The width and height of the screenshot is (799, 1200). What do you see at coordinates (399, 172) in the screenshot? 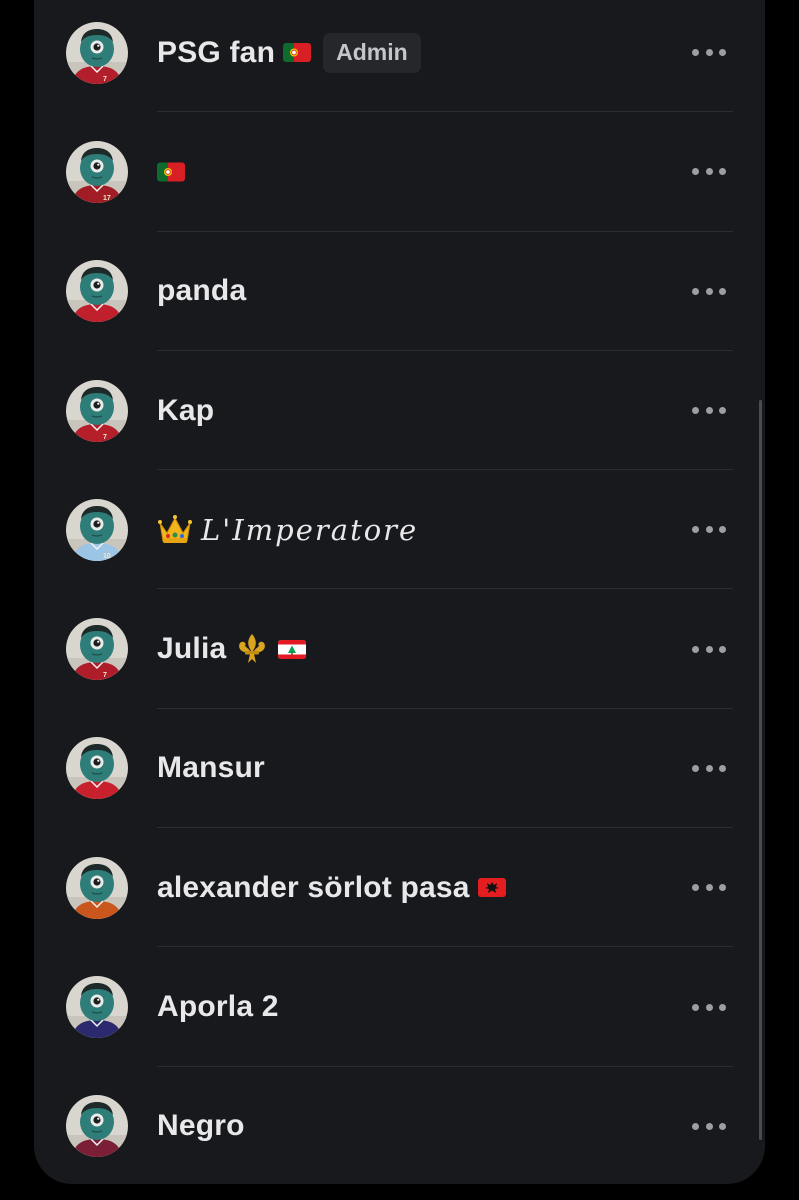
I see `member-row: 17` at bounding box center [399, 172].